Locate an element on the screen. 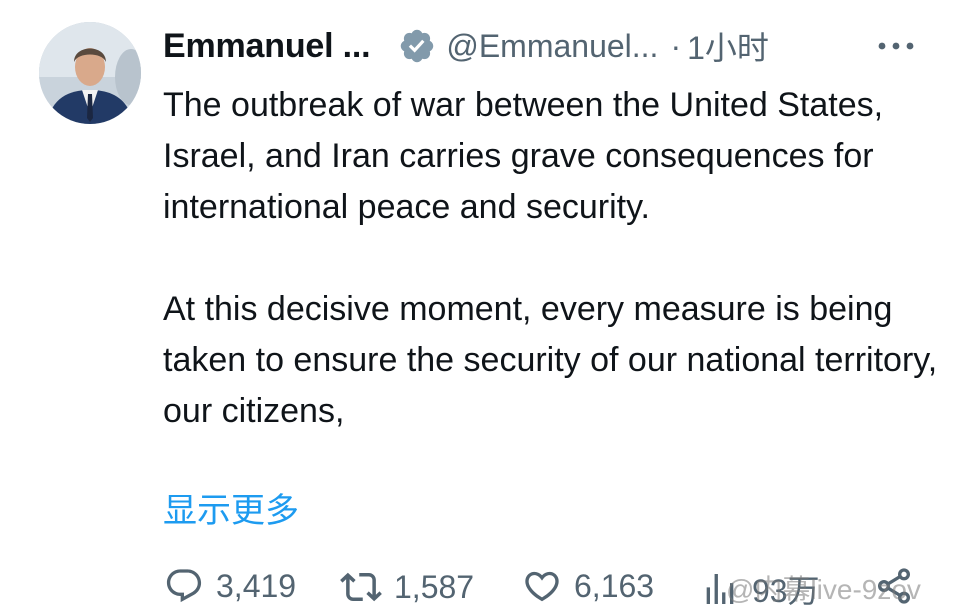  reply-count: 3,419 is located at coordinates (256, 585).